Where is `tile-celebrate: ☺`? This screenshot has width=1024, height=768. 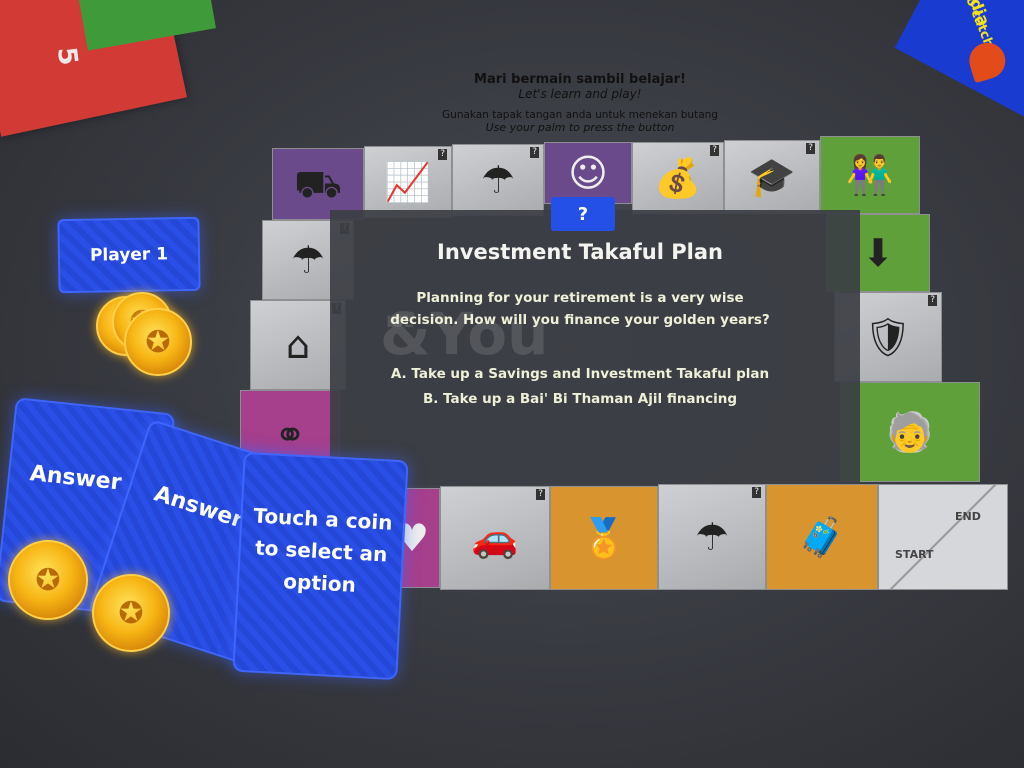 tile-celebrate: ☺ is located at coordinates (588, 173).